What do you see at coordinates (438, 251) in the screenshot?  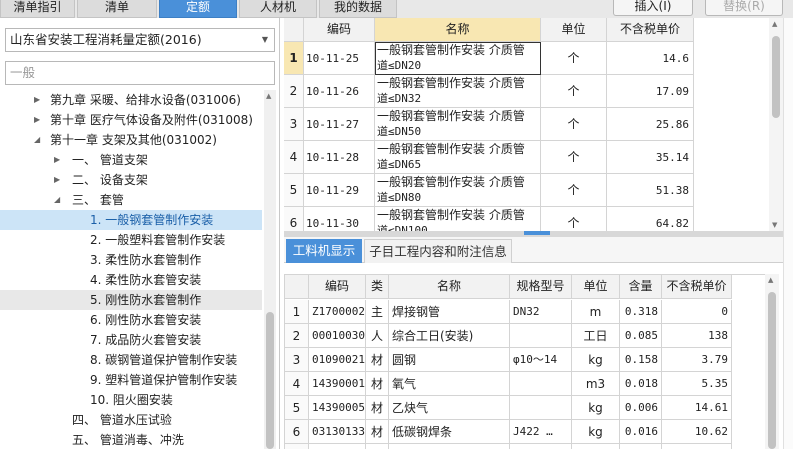 I see `detail-tab: 子目工程内容和附注信息` at bounding box center [438, 251].